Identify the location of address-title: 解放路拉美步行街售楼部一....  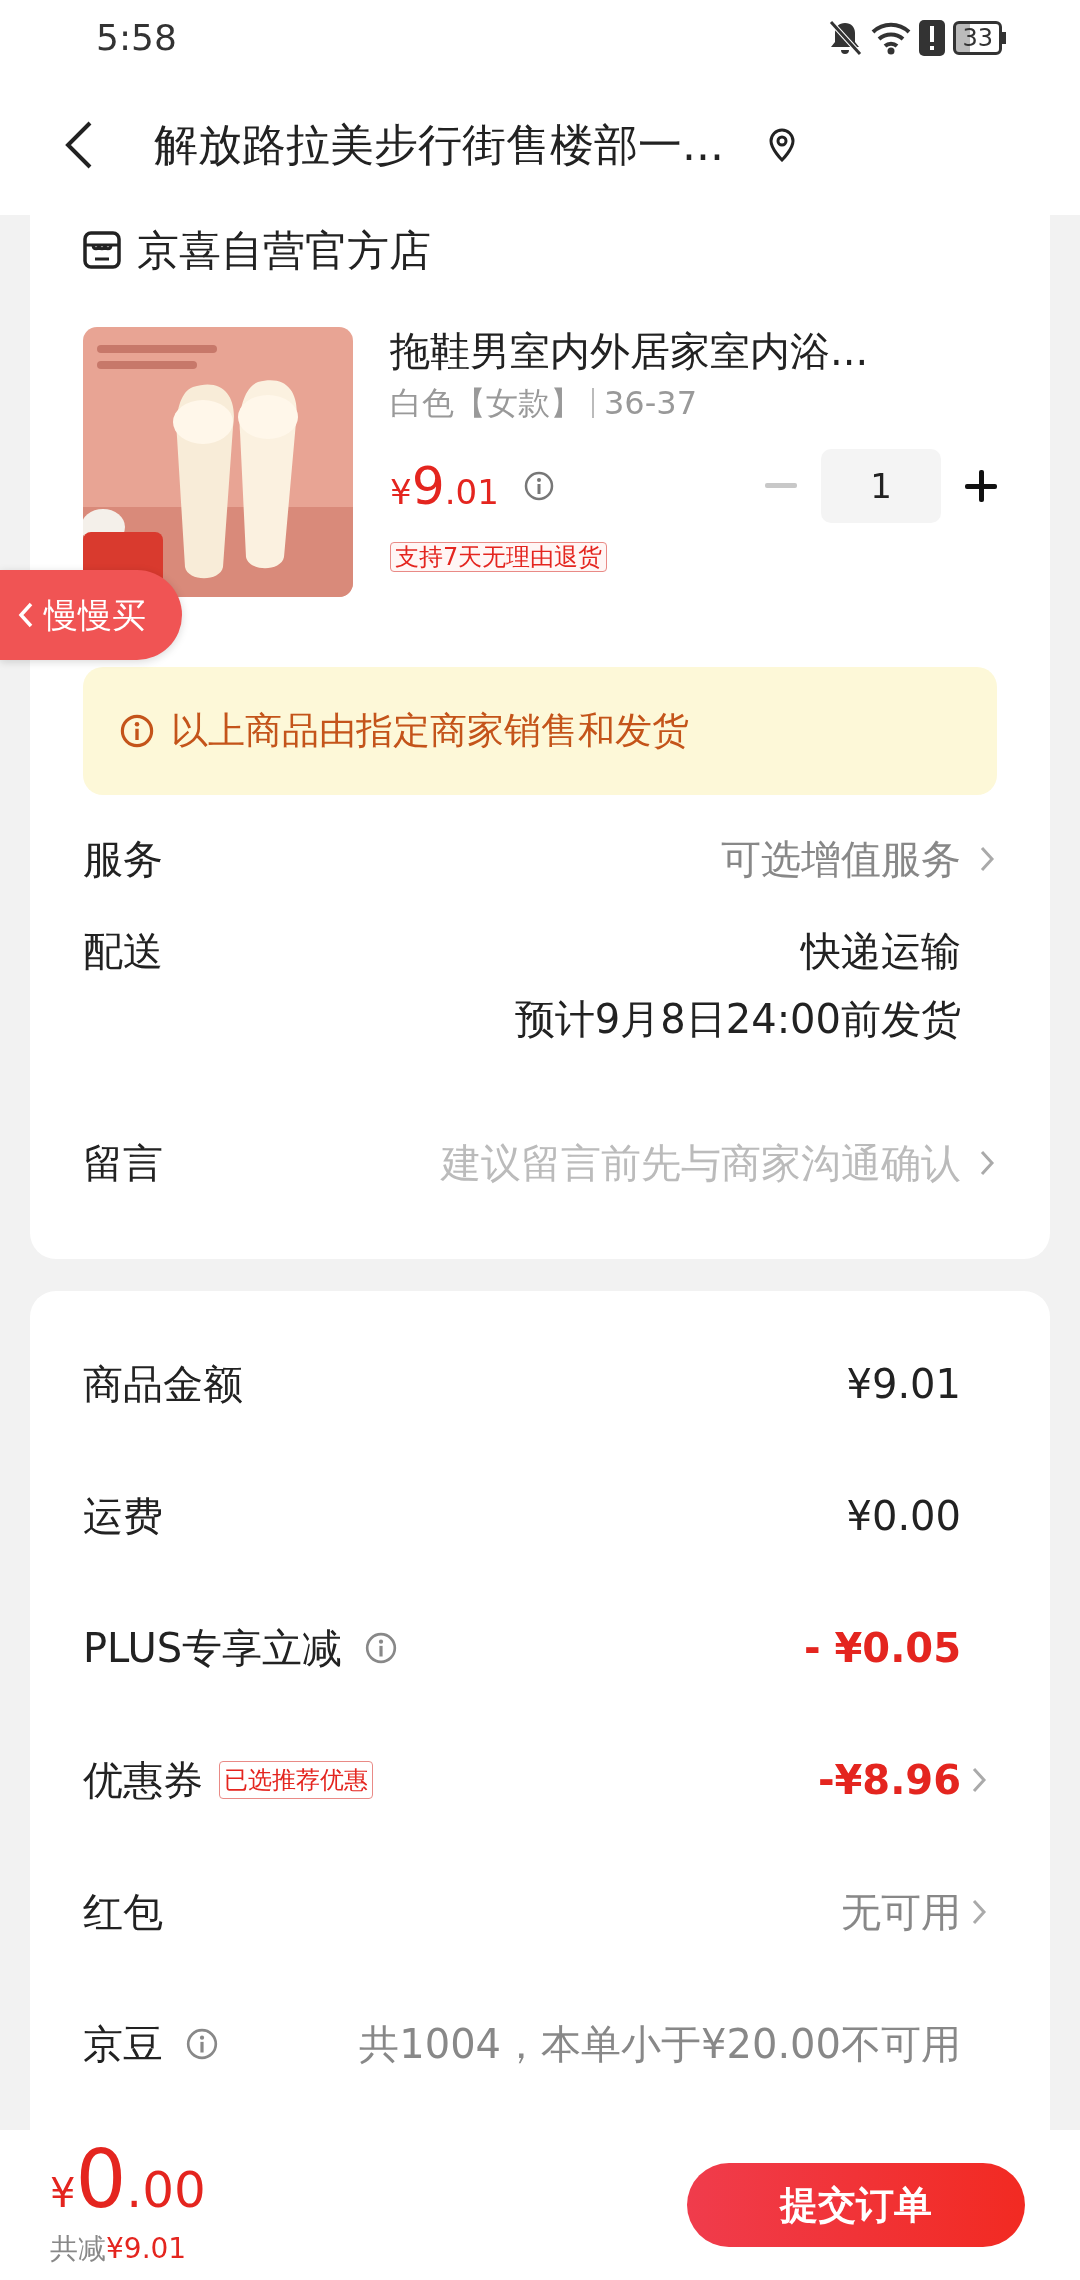
(439, 145).